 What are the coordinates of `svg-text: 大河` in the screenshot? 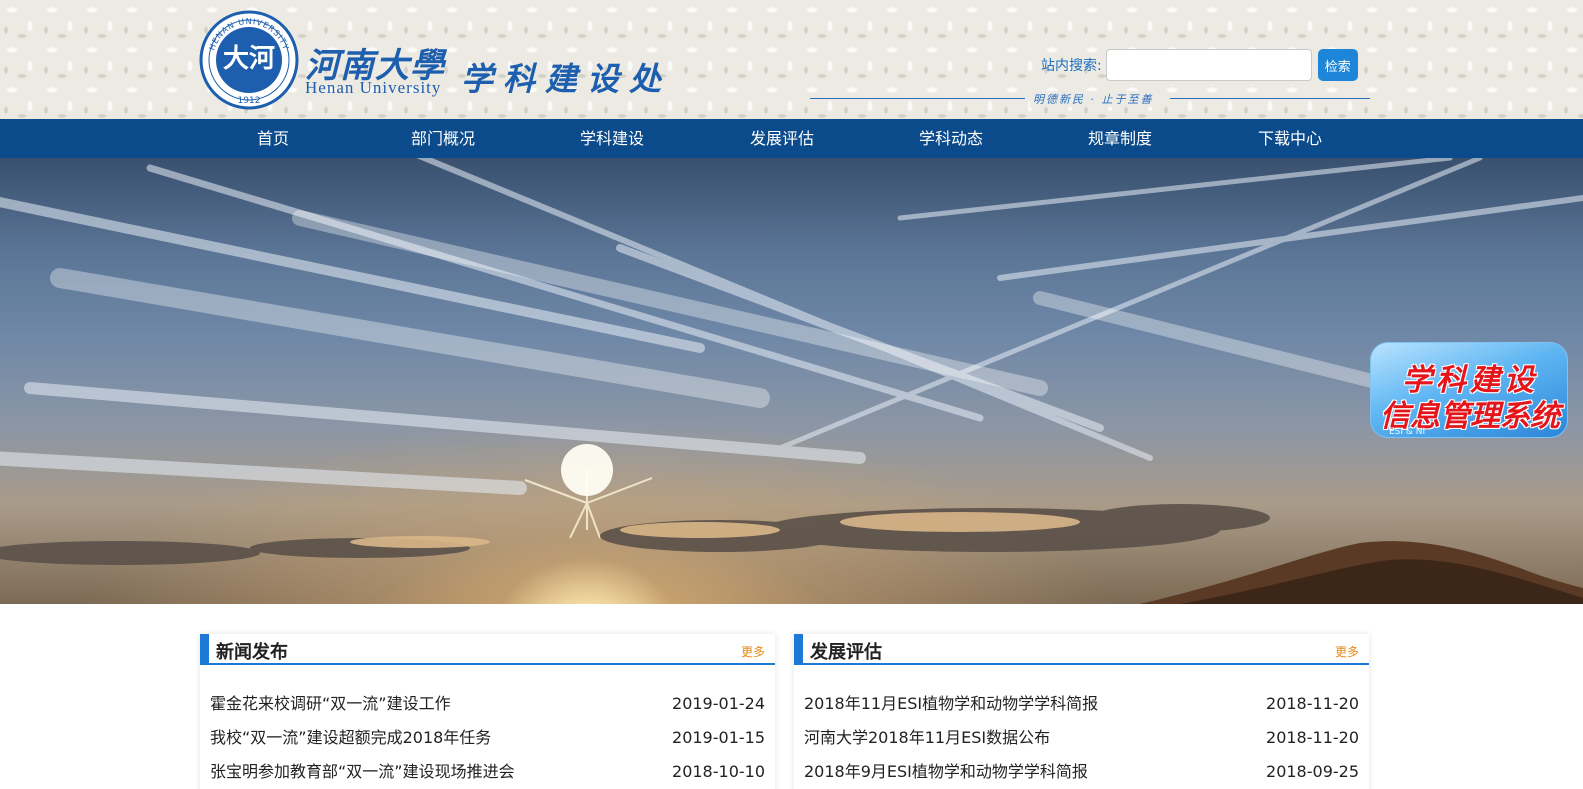 It's located at (249, 59).